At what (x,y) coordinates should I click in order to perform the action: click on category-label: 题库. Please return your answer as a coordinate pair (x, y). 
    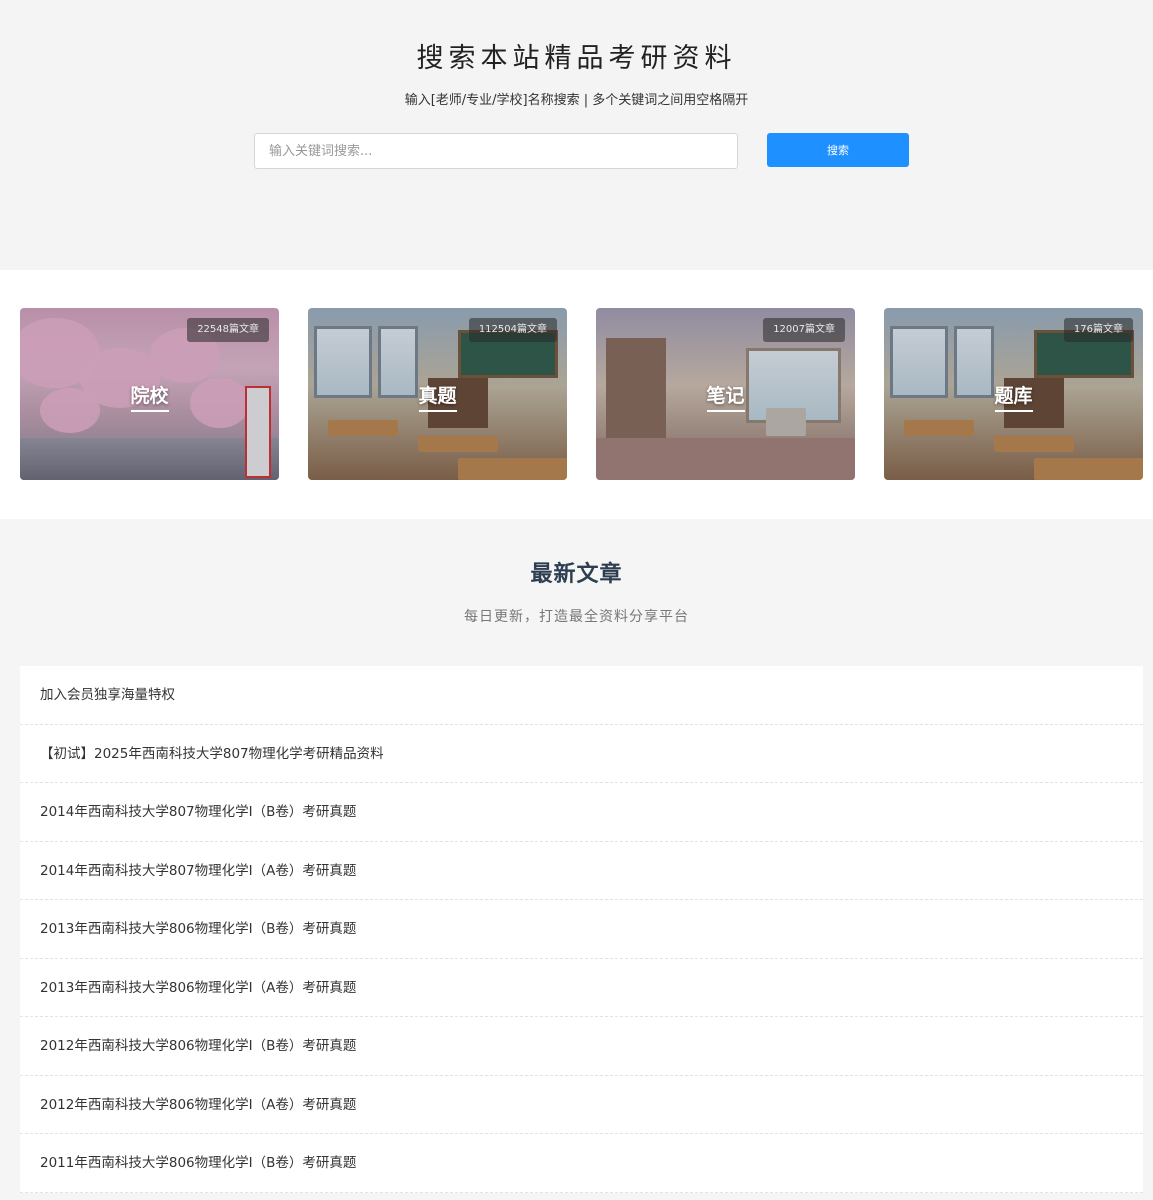
    Looking at the image, I should click on (1013, 396).